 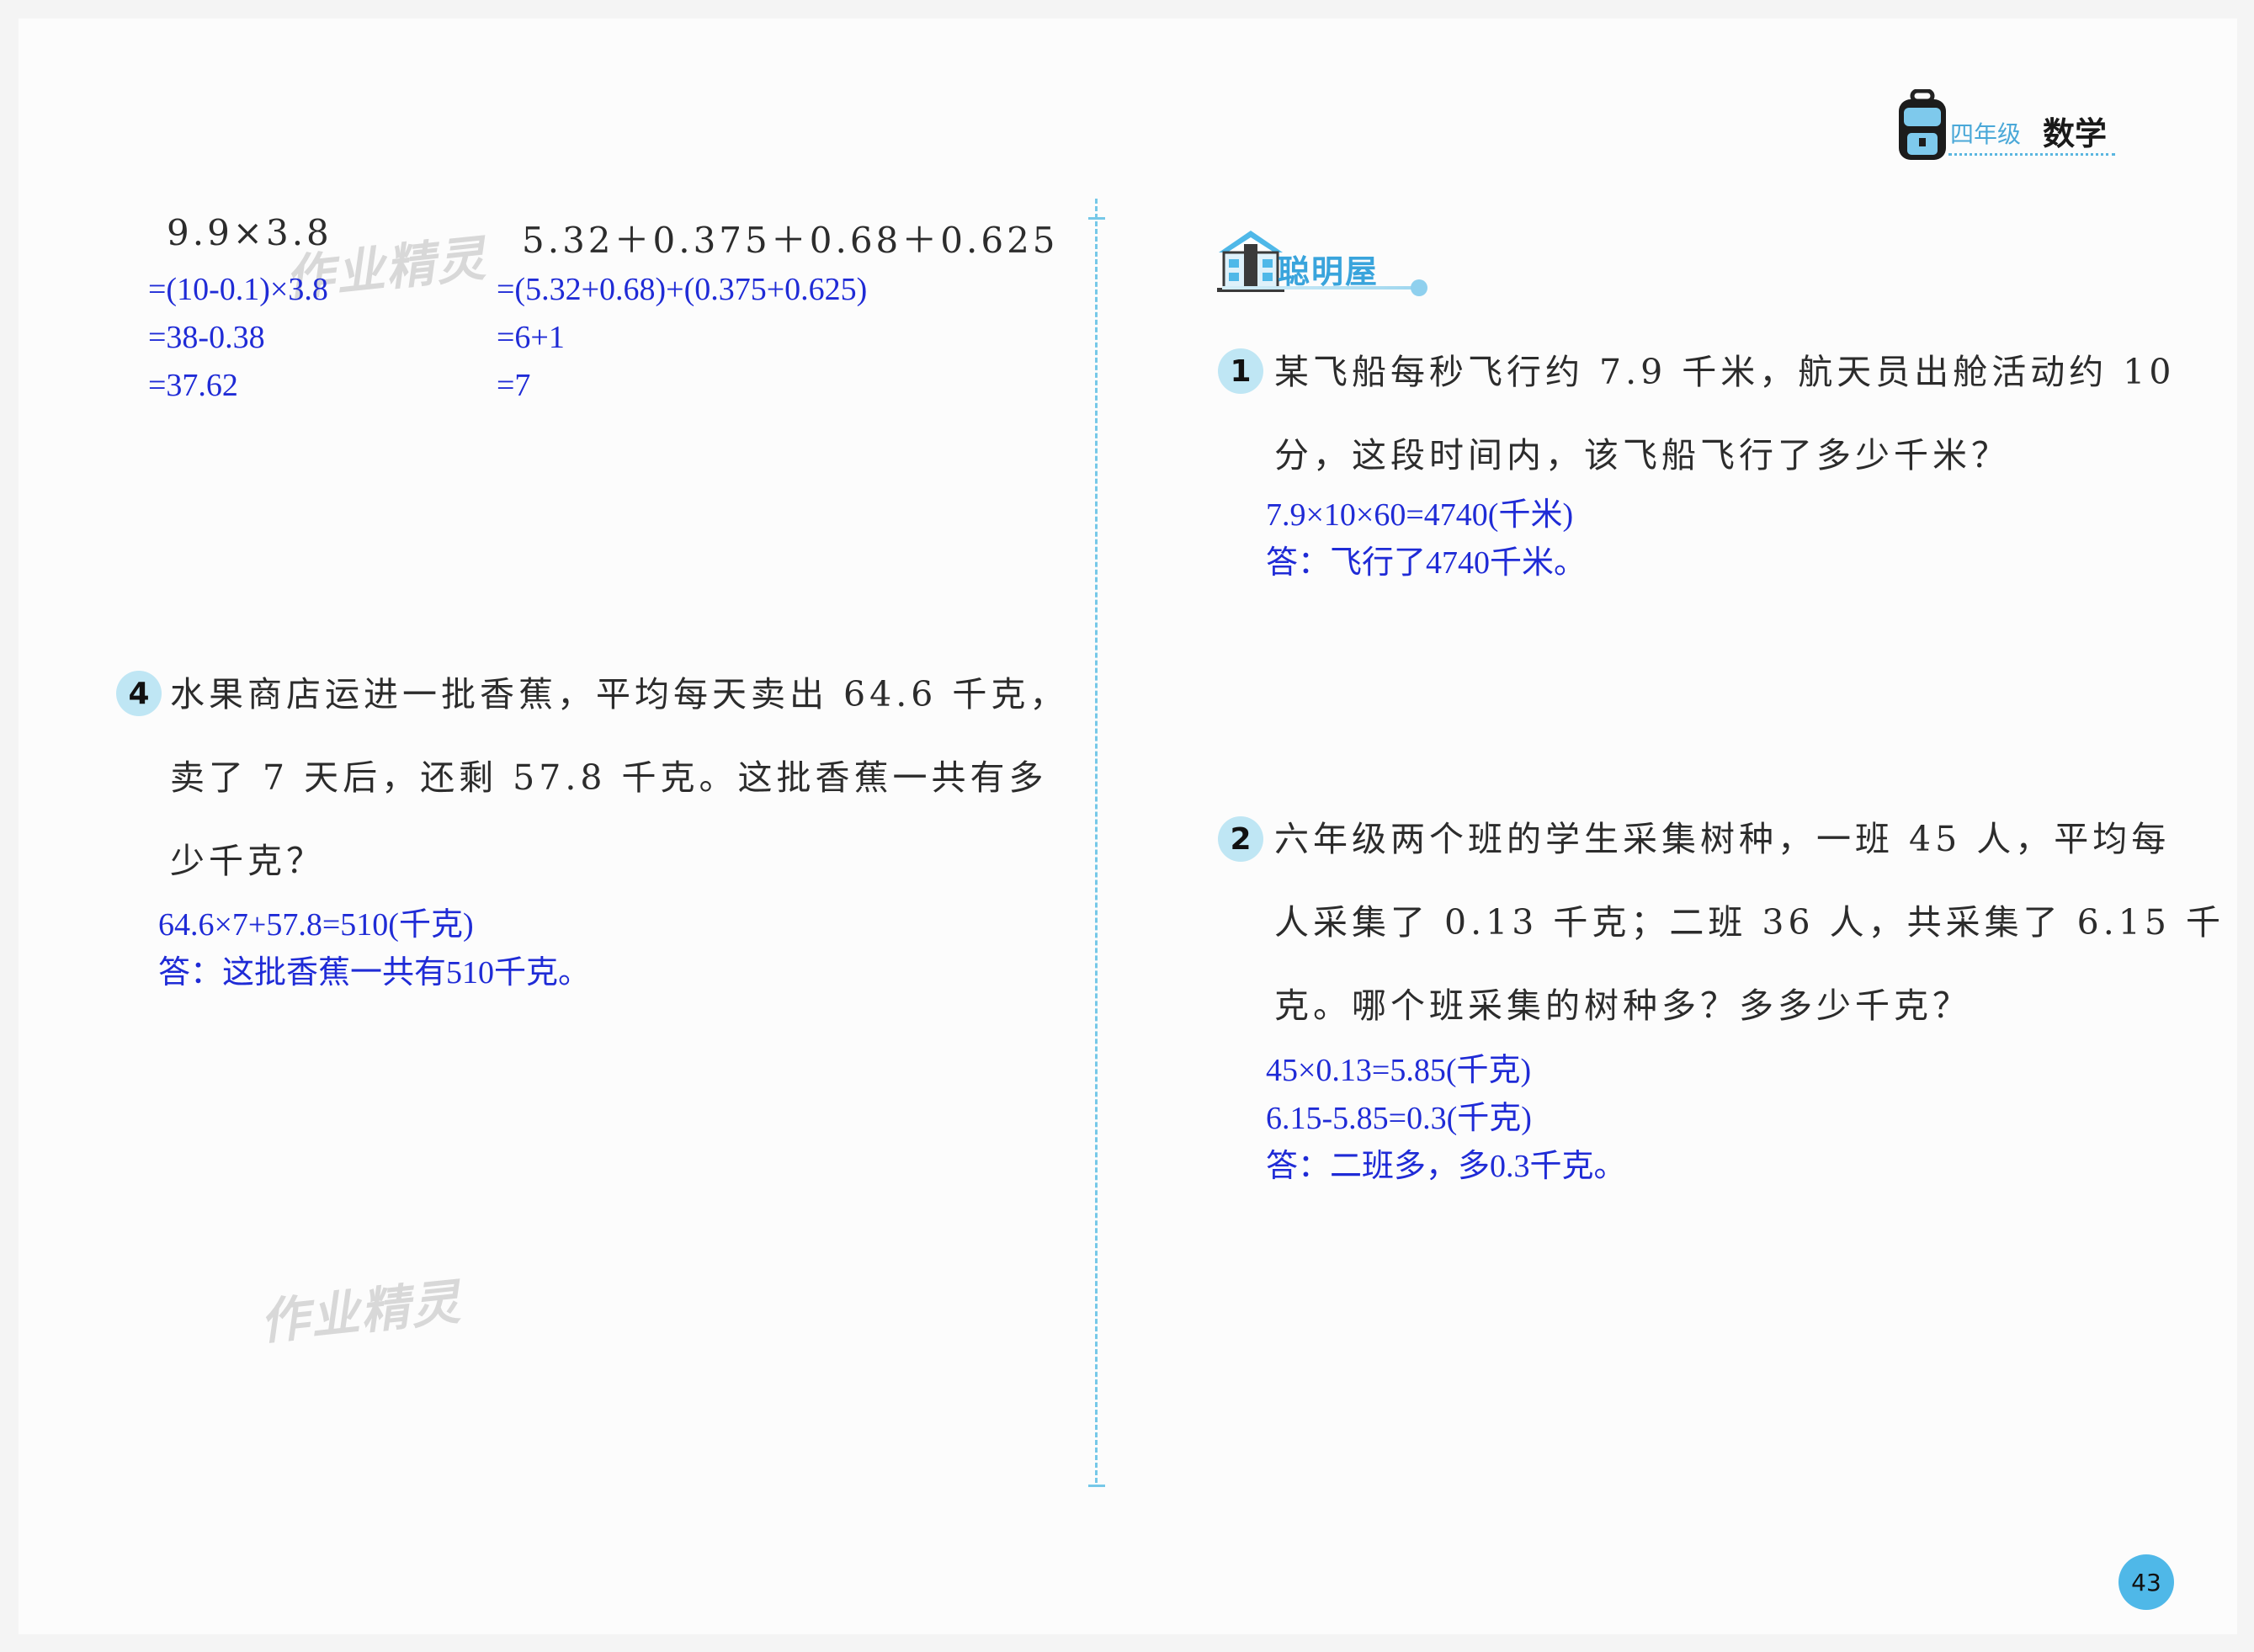 What do you see at coordinates (1096, 218) in the screenshot?
I see `divider-cap-top` at bounding box center [1096, 218].